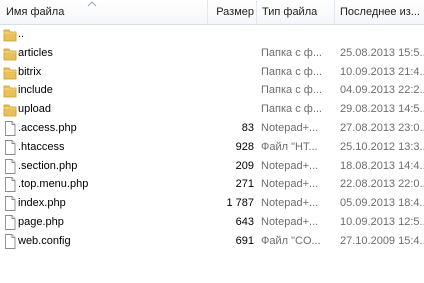  What do you see at coordinates (103, 12) in the screenshot?
I see `column-header-name: Имя файла` at bounding box center [103, 12].